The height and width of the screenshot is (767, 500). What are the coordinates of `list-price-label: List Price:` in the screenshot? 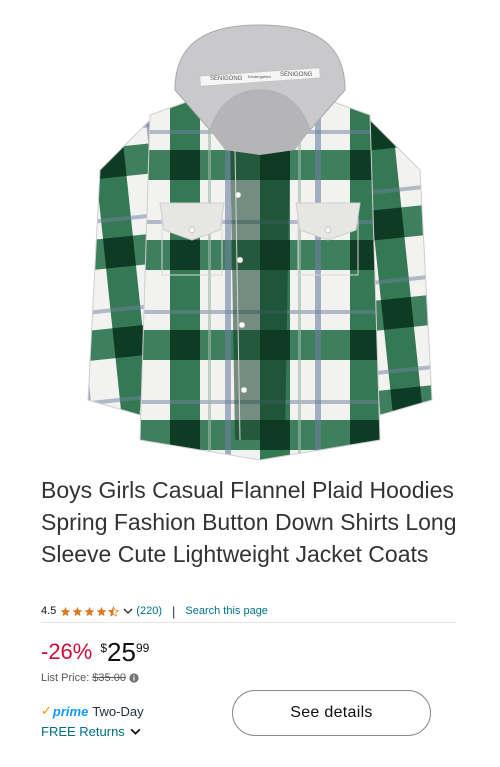 It's located at (65, 678).